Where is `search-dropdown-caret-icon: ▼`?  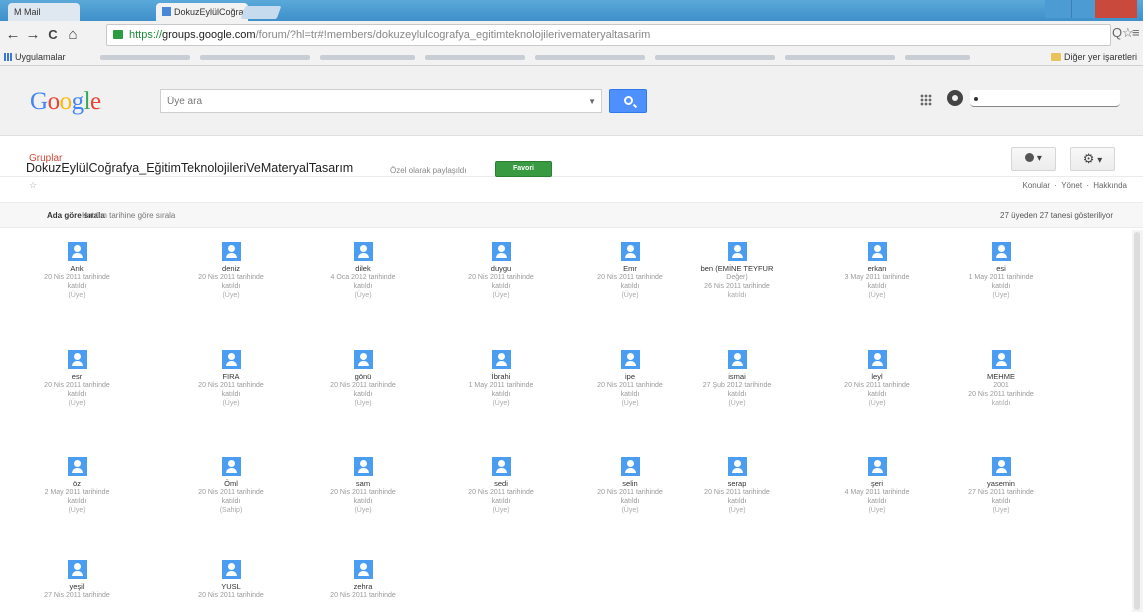 search-dropdown-caret-icon: ▼ is located at coordinates (592, 101).